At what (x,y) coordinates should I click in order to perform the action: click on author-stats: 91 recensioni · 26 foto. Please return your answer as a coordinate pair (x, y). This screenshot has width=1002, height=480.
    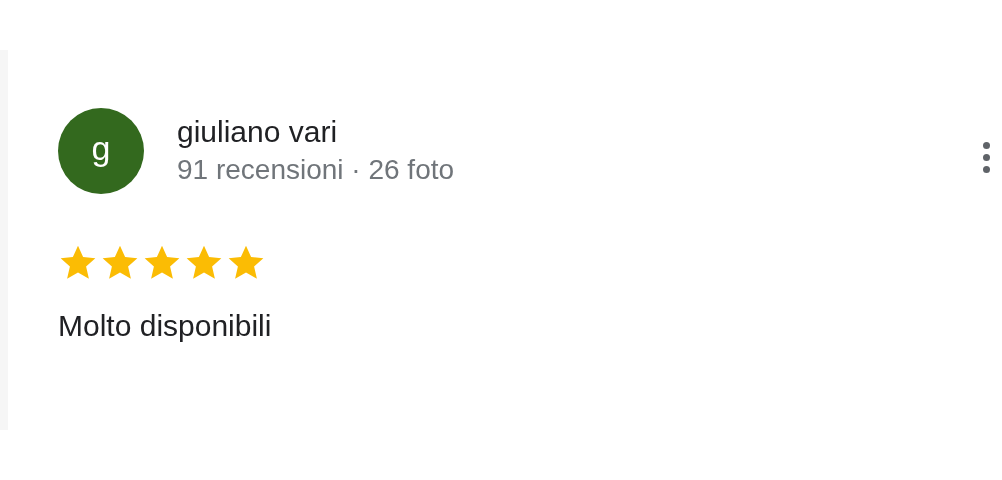
    Looking at the image, I should click on (316, 170).